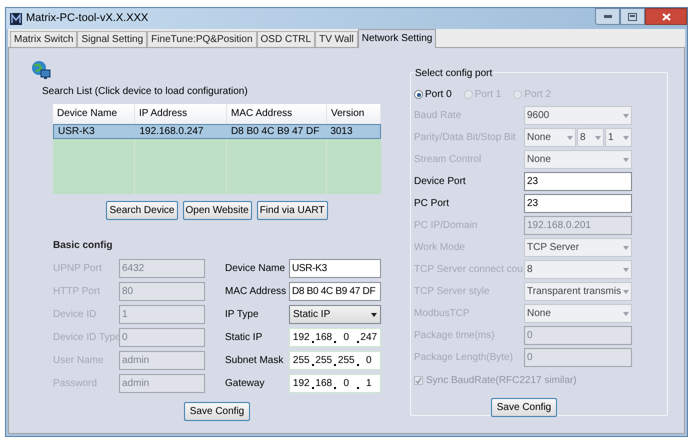 The width and height of the screenshot is (688, 444). I want to click on field-label: IP Type, so click(242, 315).